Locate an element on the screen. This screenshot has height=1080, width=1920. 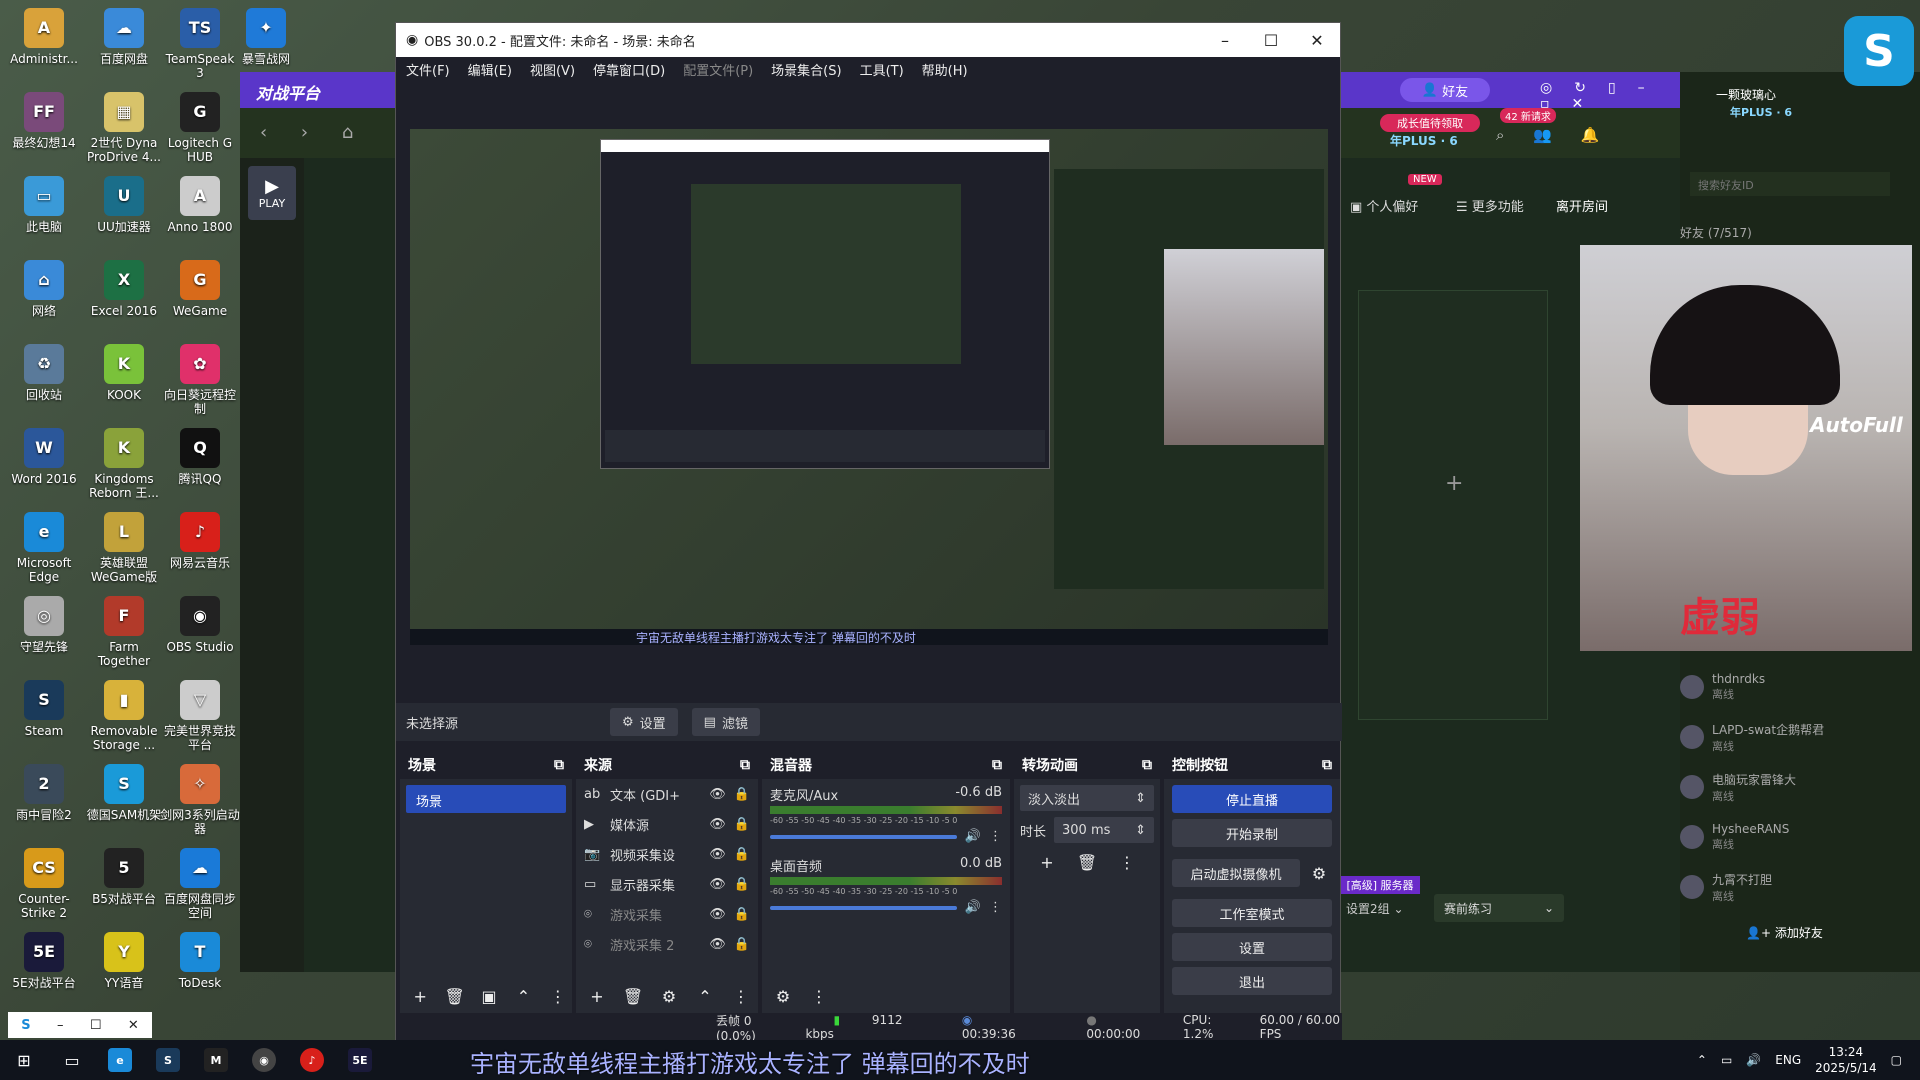
menu-item: 工具(T) is located at coordinates (882, 69).